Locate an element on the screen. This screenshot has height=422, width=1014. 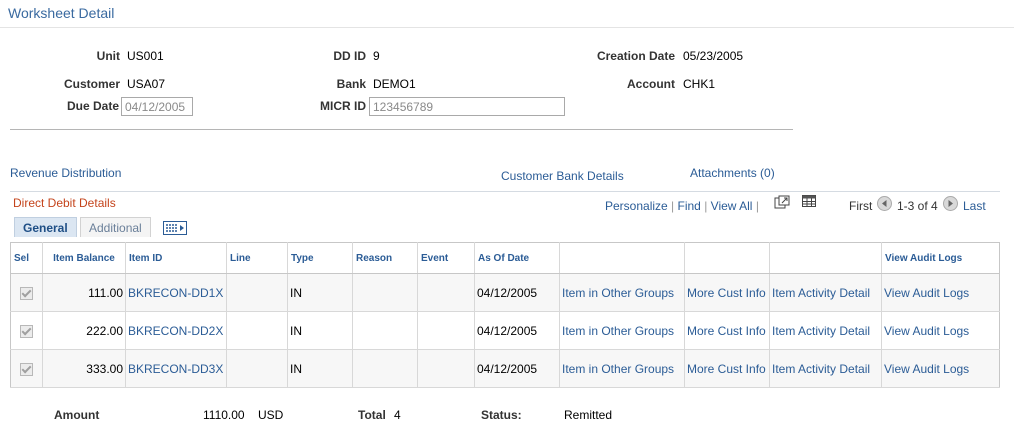
revenue-distribution-link: Revenue Distribution is located at coordinates (65, 173).